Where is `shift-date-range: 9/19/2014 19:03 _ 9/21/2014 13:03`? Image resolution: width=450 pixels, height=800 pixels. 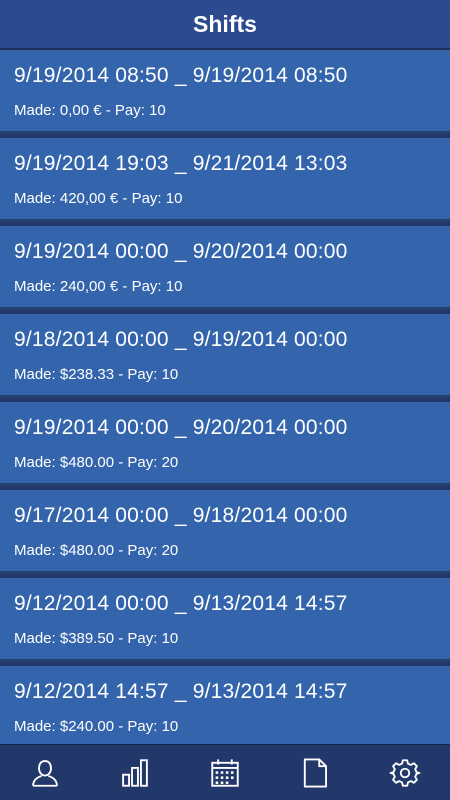 shift-date-range: 9/19/2014 19:03 _ 9/21/2014 13:03 is located at coordinates (181, 163).